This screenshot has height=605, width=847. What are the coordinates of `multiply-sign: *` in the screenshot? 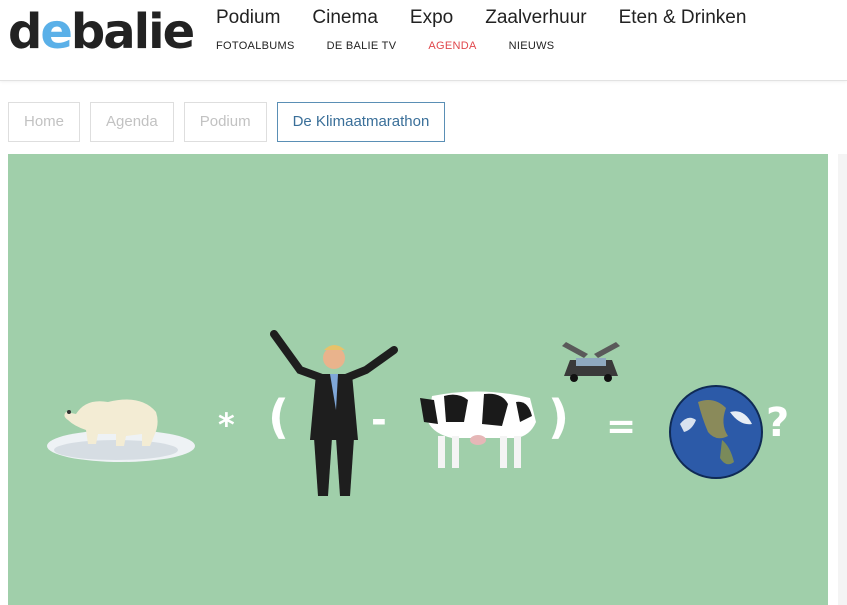 It's located at (226, 425).